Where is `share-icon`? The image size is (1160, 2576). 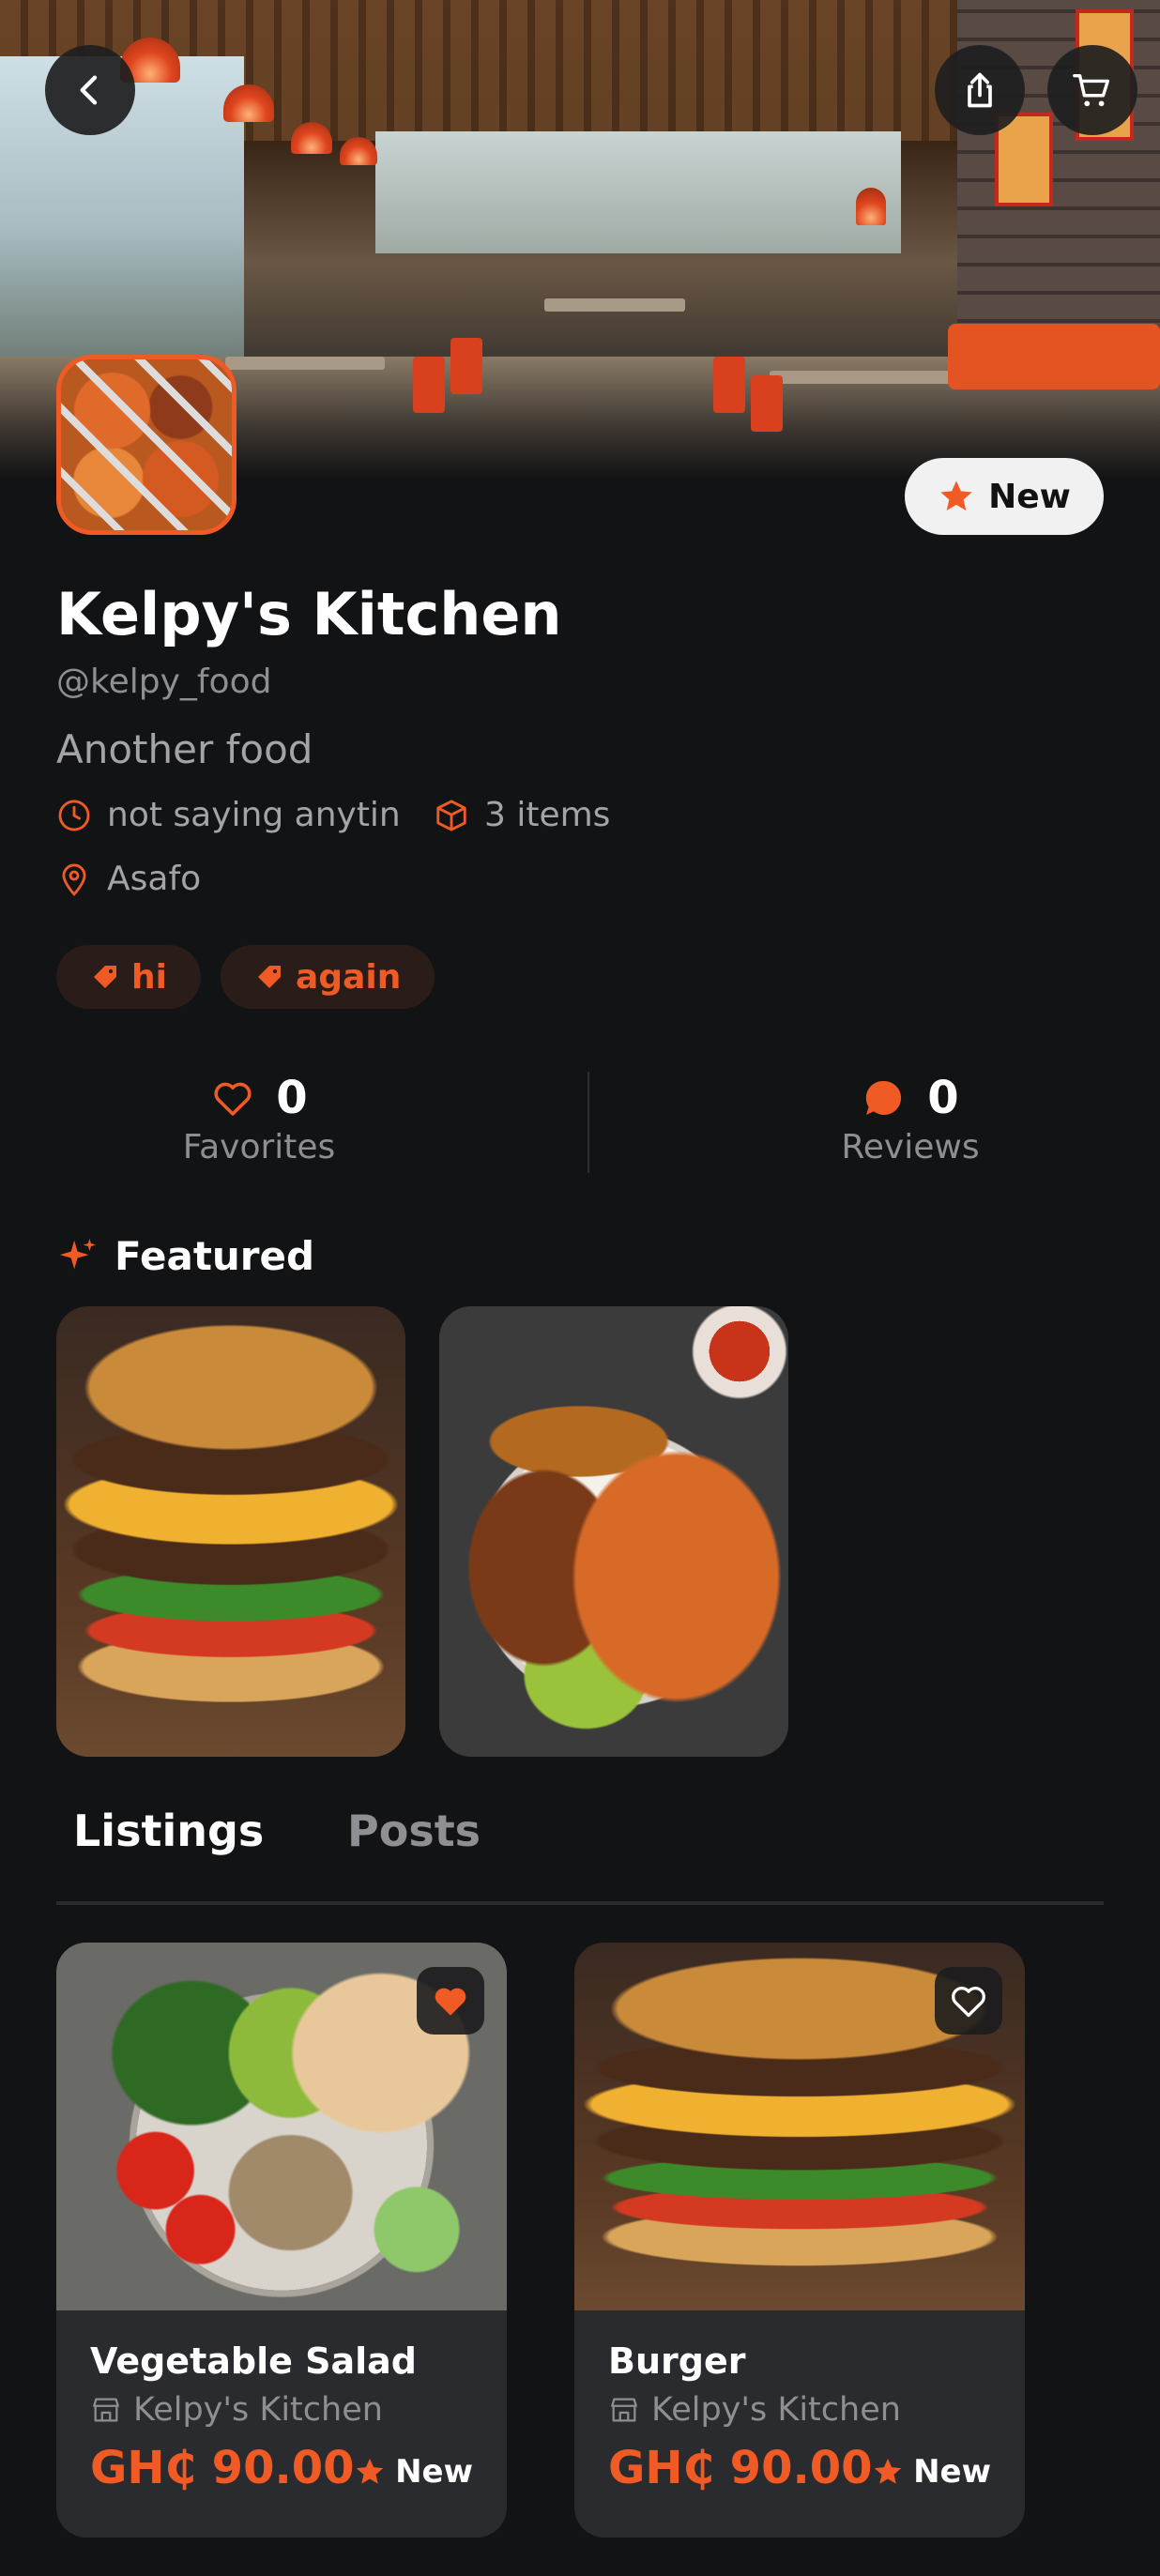
share-icon is located at coordinates (980, 90).